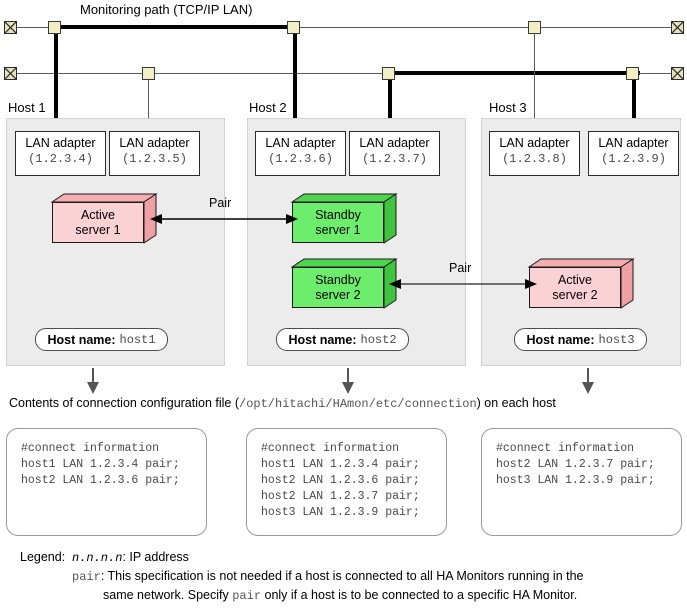 Image resolution: width=687 pixels, height=608 pixels. What do you see at coordinates (516, 73) in the screenshot?
I see `lower-bus-main-segment` at bounding box center [516, 73].